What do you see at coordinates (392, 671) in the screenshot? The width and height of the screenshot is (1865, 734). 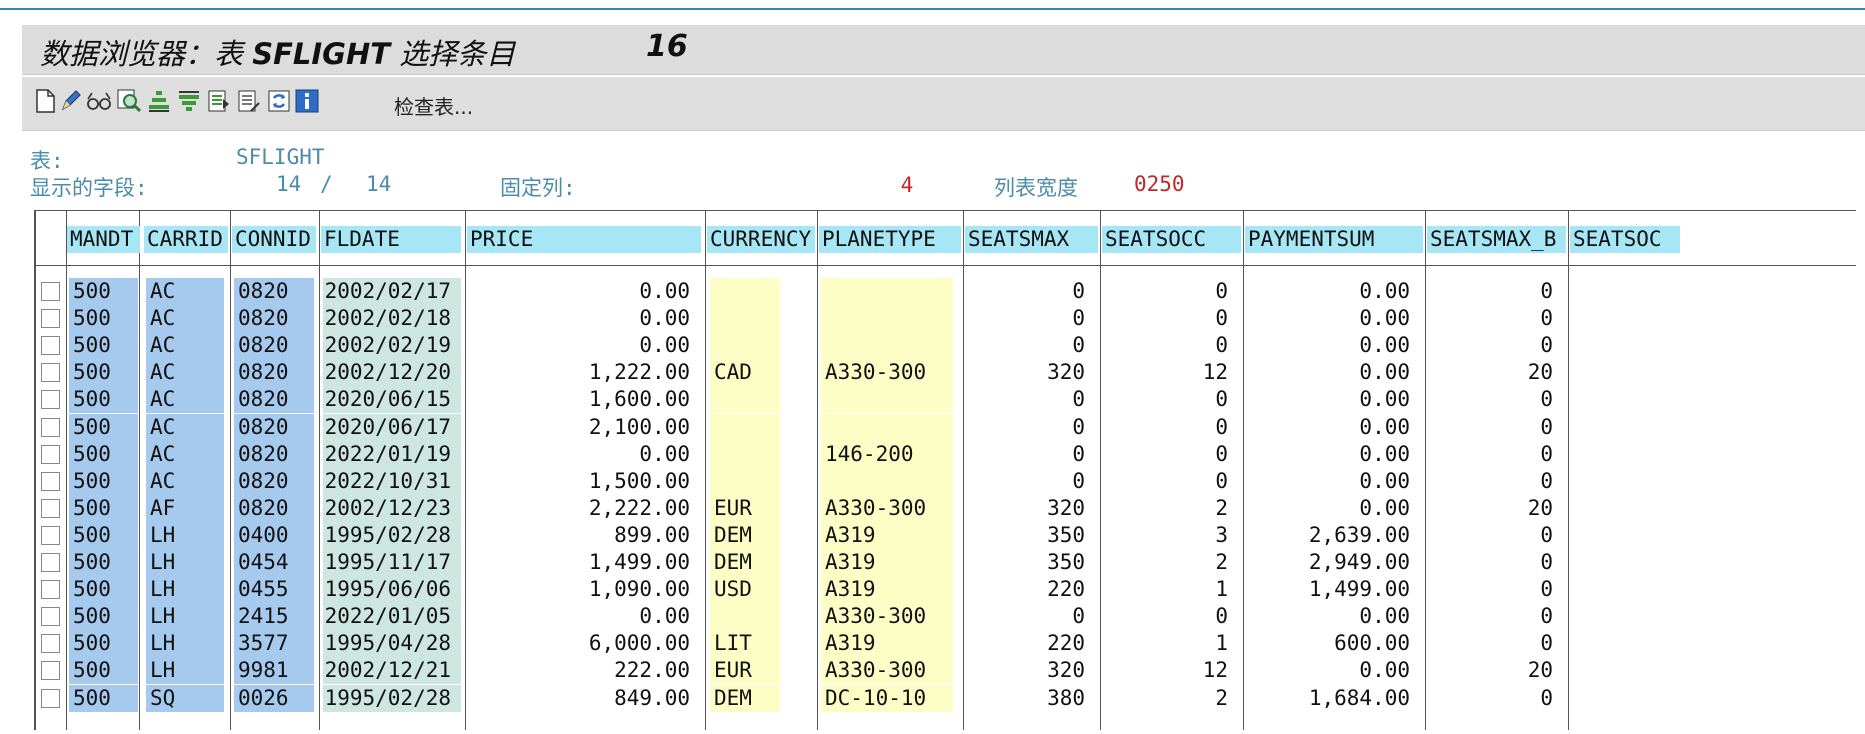 I see `cell-fldate: 2002/12/21` at bounding box center [392, 671].